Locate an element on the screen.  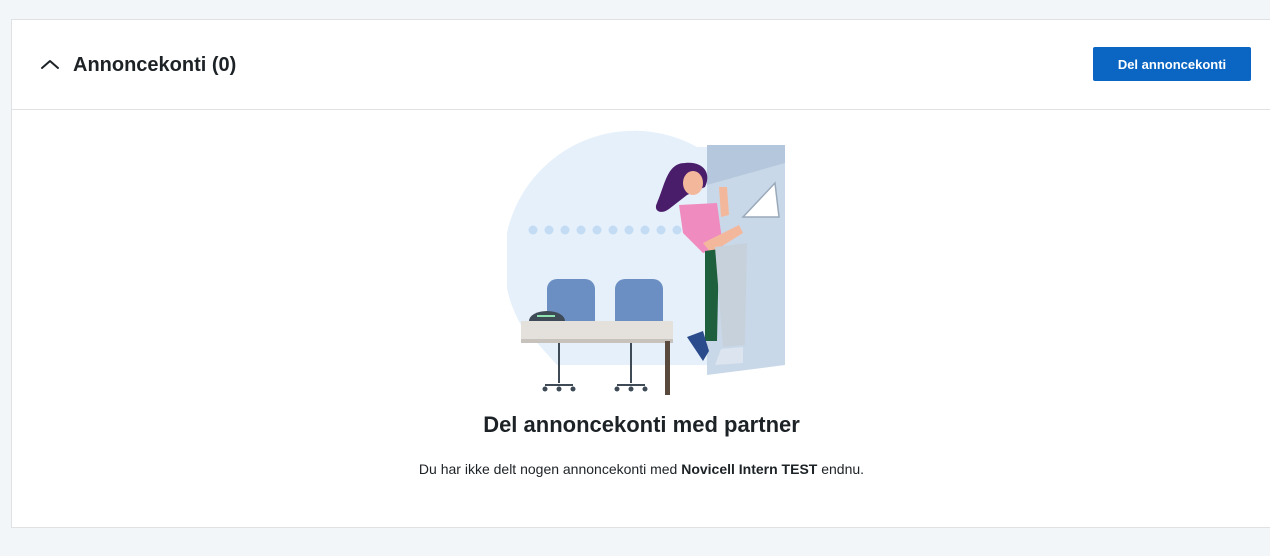
description-suffix: endnu. is located at coordinates (841, 469).